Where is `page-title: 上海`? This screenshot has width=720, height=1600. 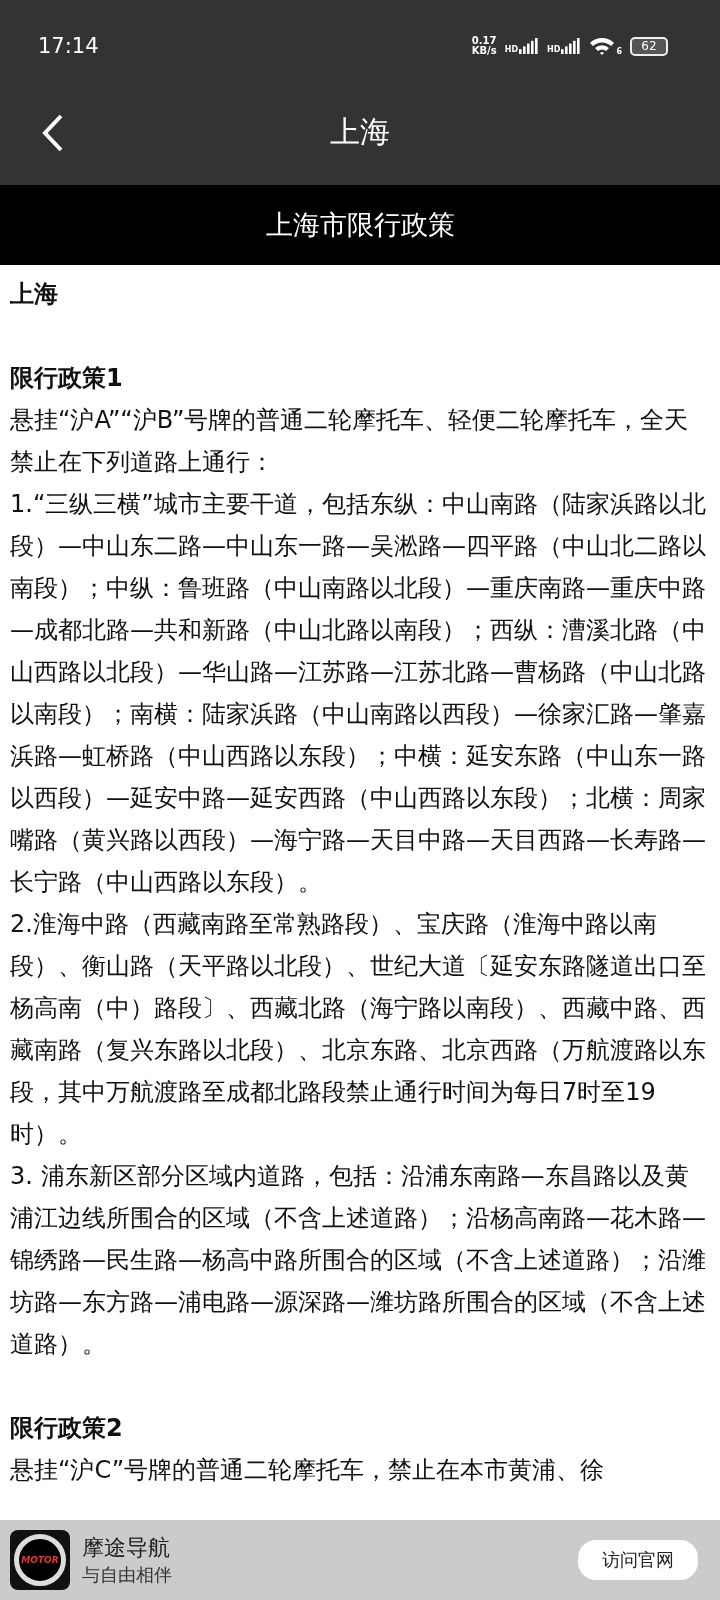
page-title: 上海 is located at coordinates (360, 132).